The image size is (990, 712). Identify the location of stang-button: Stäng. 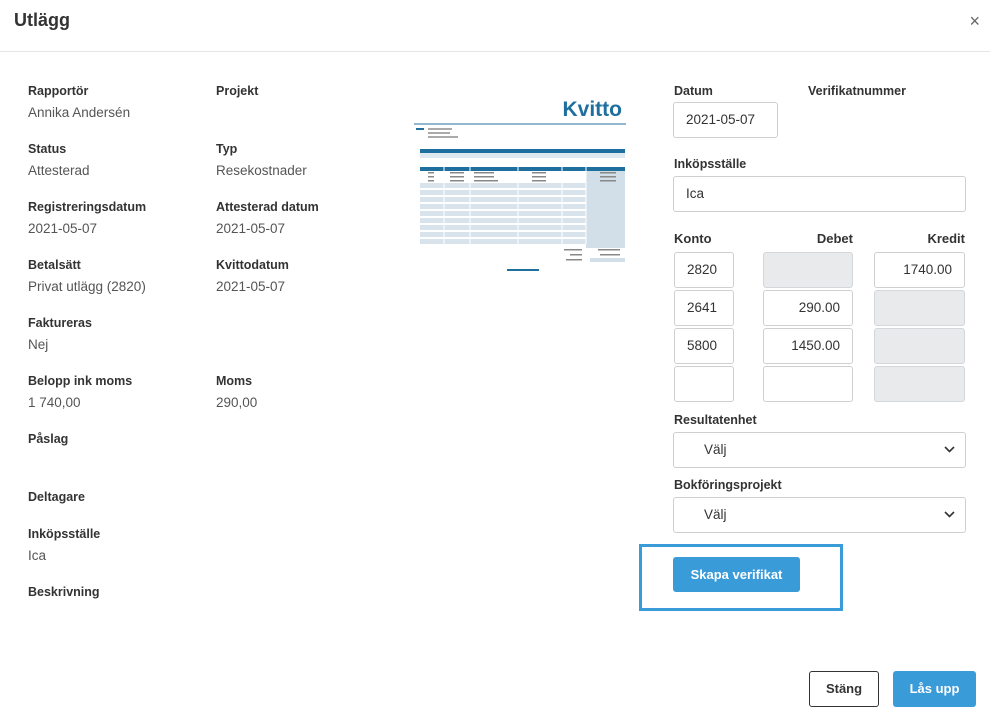
(844, 689).